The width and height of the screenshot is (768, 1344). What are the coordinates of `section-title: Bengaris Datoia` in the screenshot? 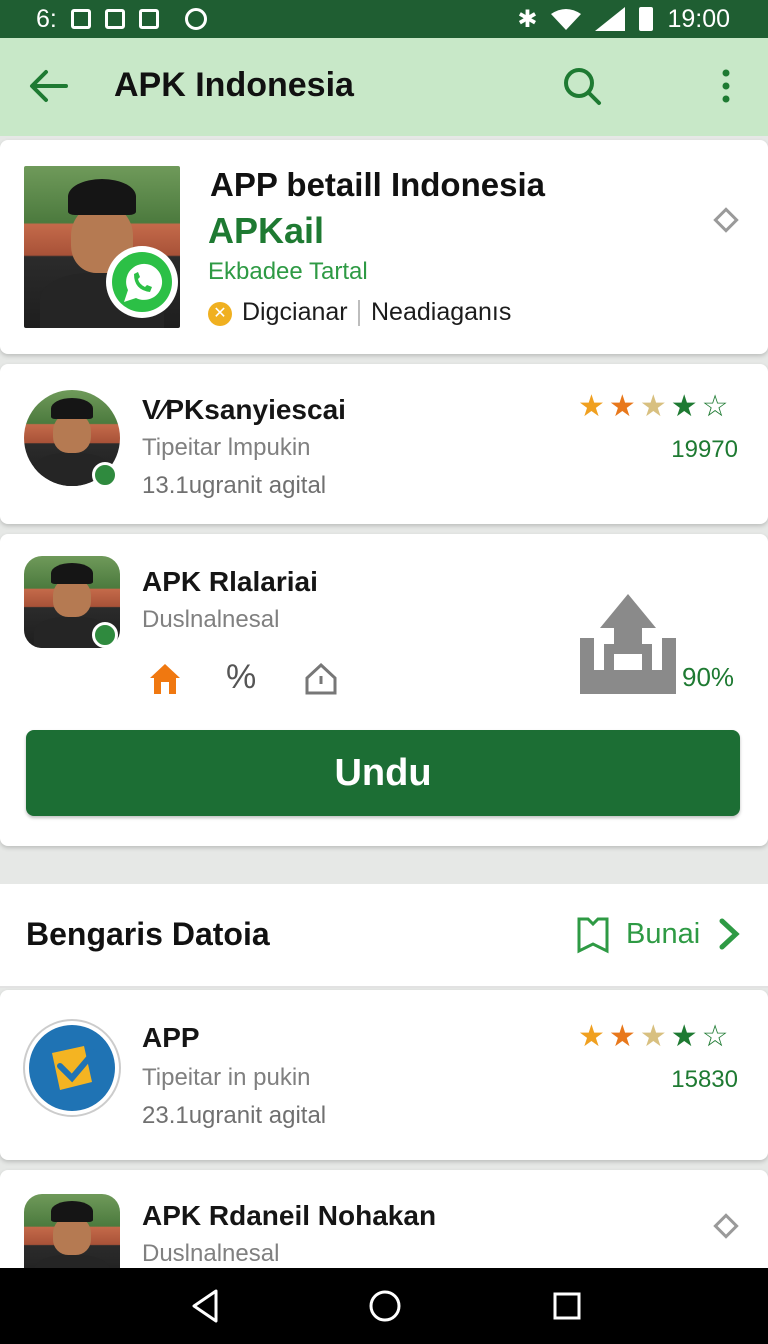 It's located at (148, 934).